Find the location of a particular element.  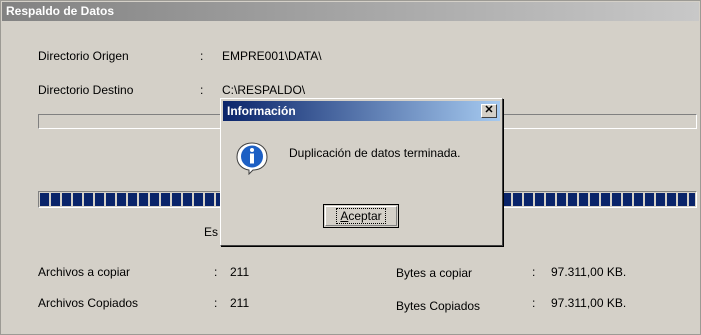

accept-button: Aceptar is located at coordinates (361, 216).